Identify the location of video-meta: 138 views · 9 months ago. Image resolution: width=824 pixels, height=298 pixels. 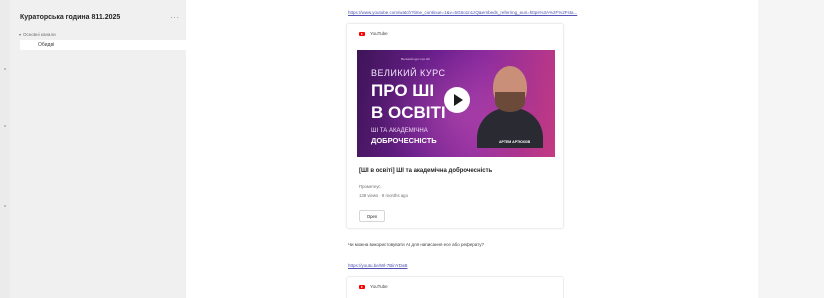
(383, 195).